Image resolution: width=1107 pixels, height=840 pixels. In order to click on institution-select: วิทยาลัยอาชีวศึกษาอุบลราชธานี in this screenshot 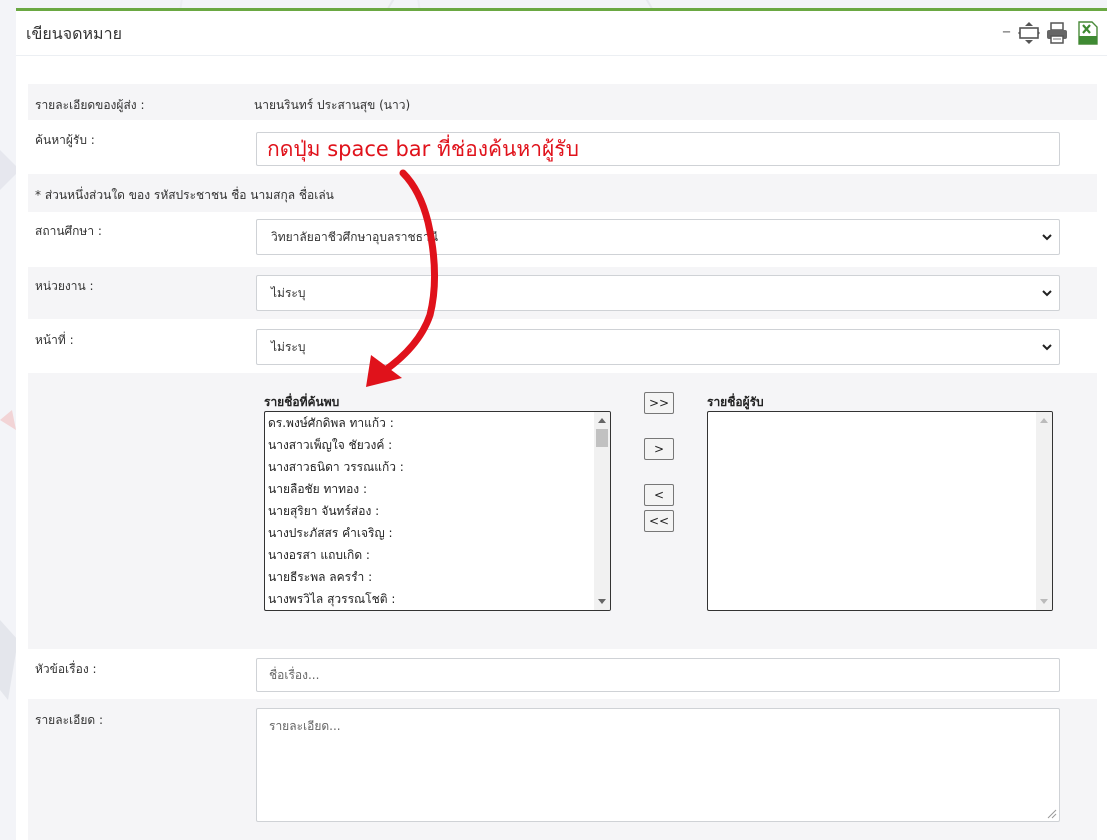, I will do `click(658, 237)`.